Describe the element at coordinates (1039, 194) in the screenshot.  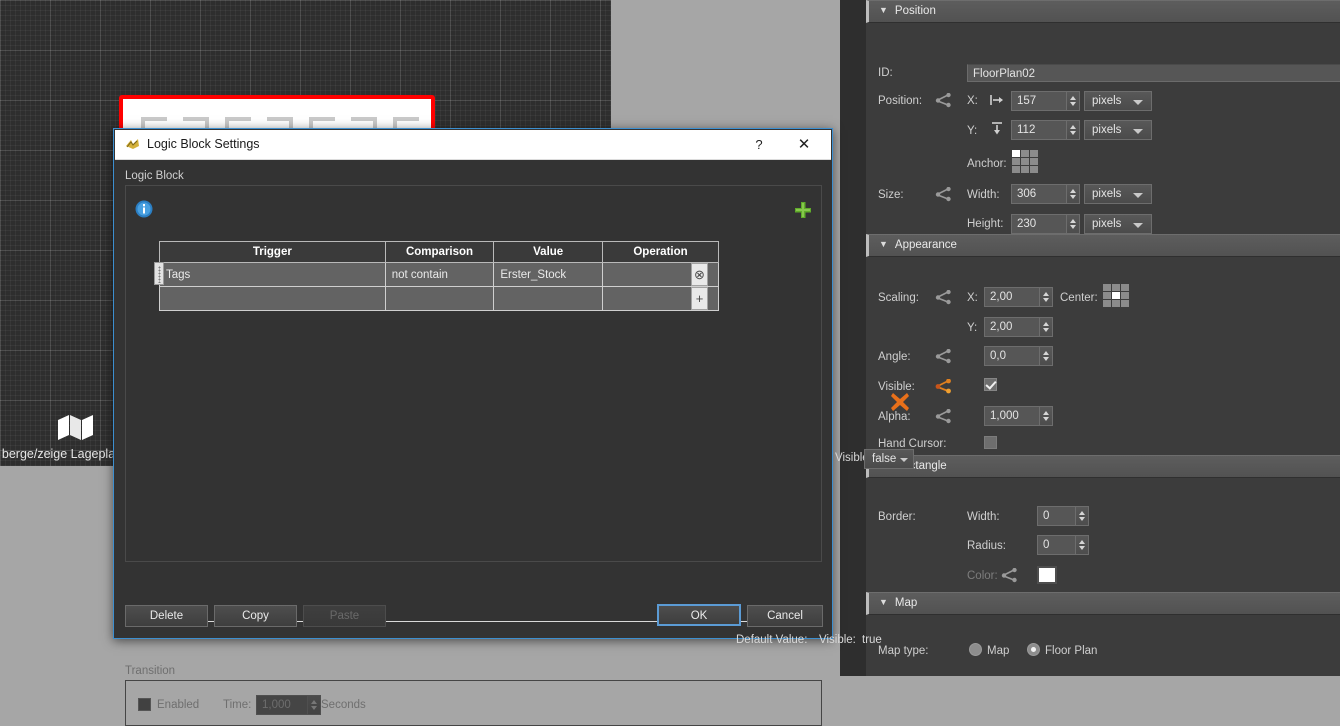
I see `width-value: 306` at that location.